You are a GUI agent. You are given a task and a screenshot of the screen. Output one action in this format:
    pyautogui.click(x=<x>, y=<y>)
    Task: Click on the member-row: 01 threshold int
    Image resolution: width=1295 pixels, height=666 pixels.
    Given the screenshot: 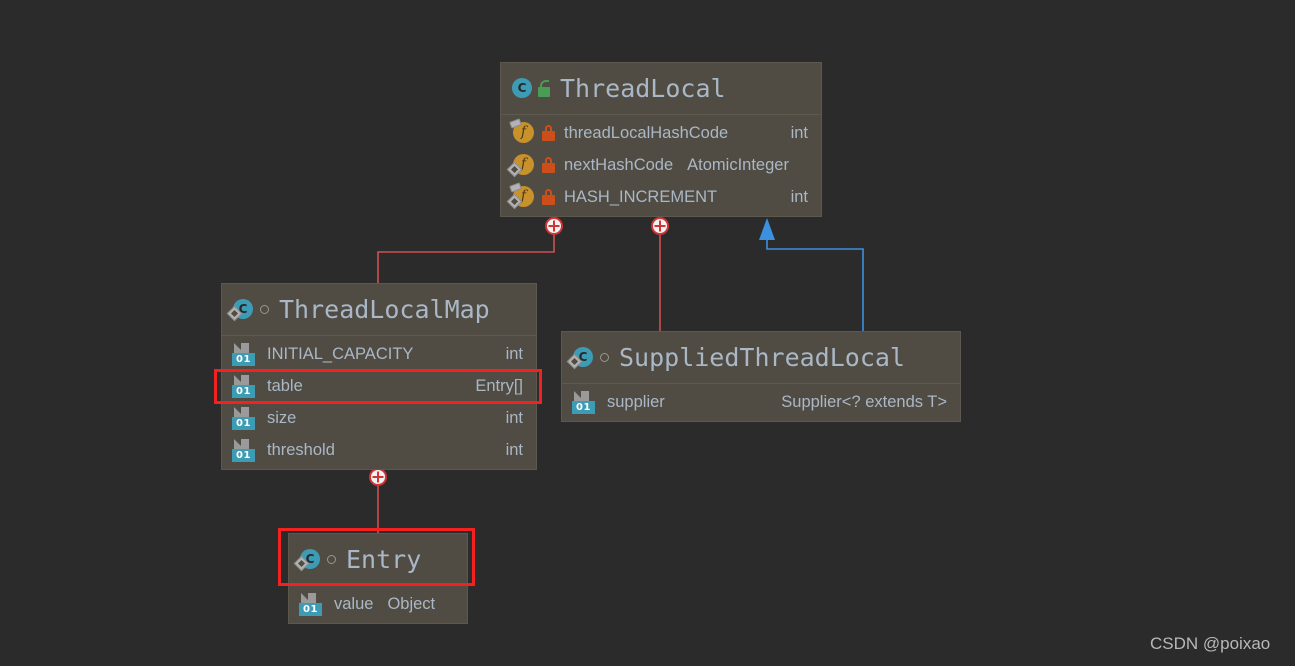 What is the action you would take?
    pyautogui.click(x=379, y=450)
    